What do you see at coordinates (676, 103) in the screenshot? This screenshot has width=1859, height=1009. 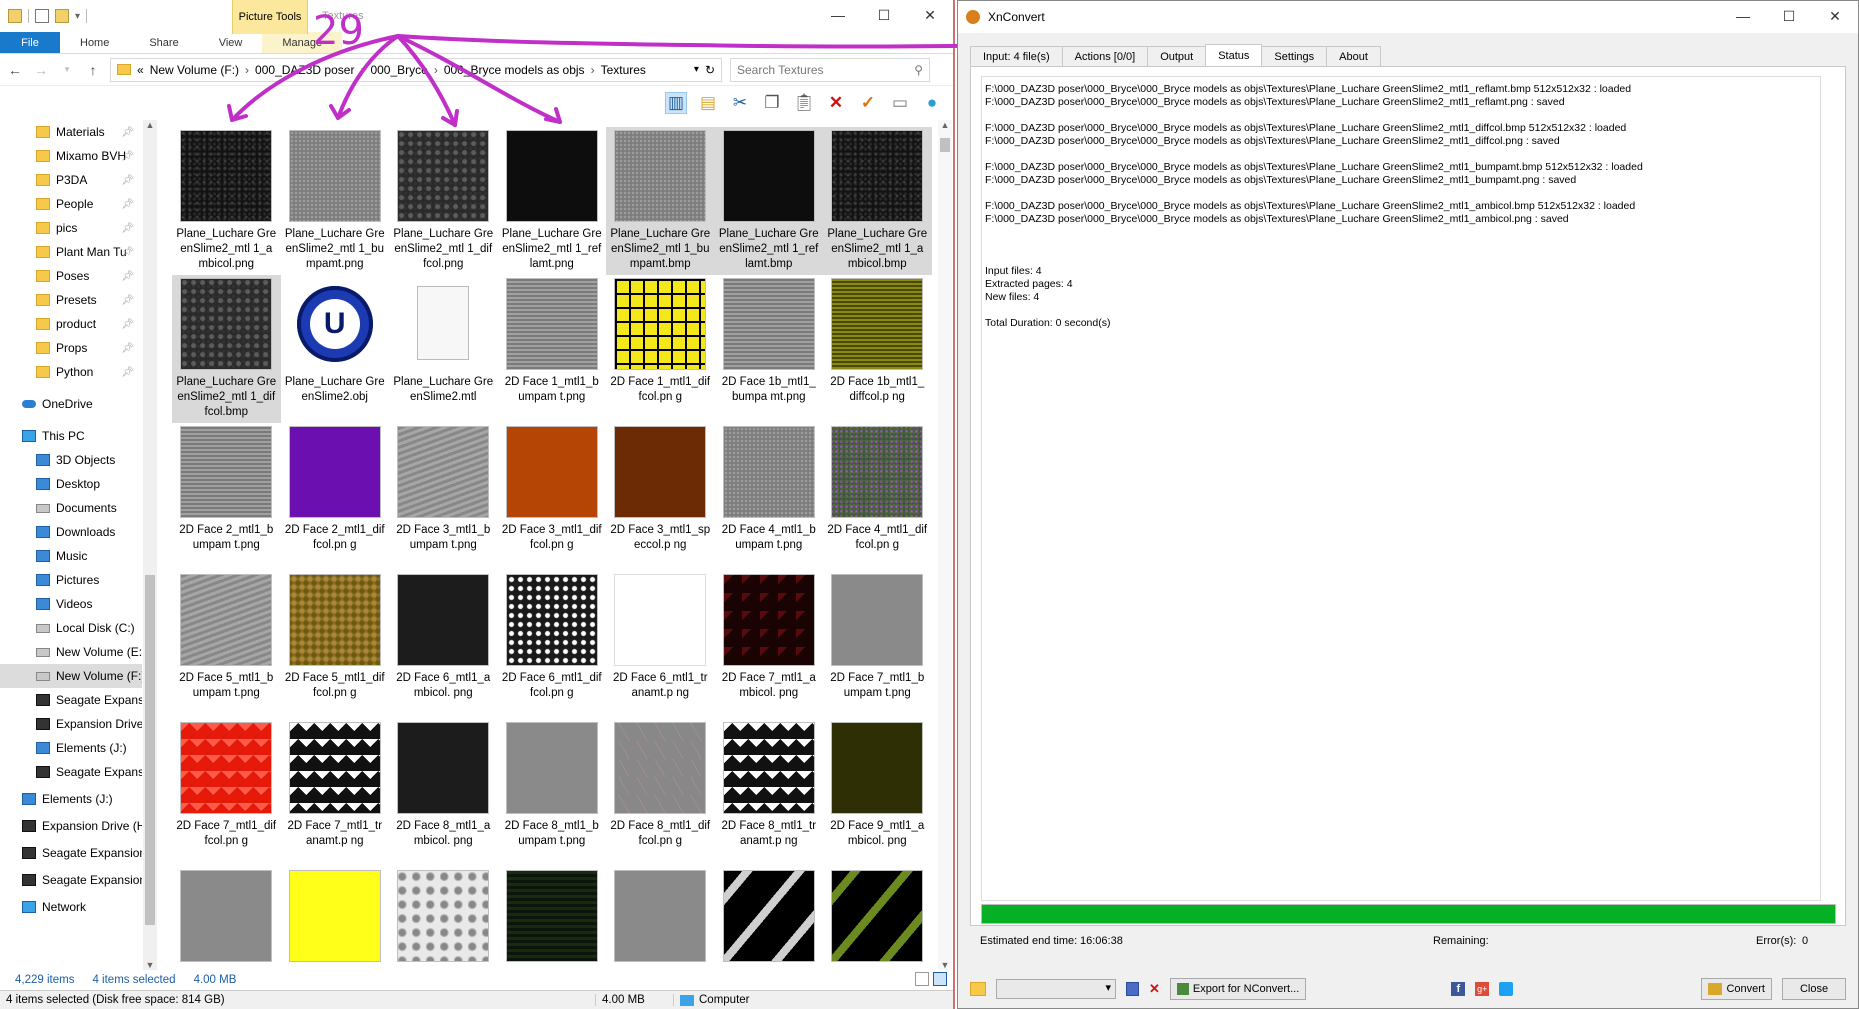 I see `preview-pane-icon: ▥` at bounding box center [676, 103].